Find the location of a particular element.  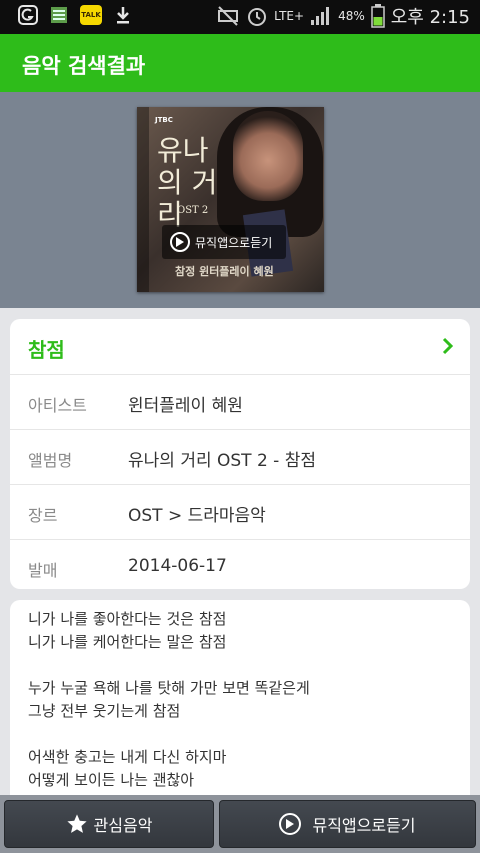

chevron-right-icon is located at coordinates (448, 346).